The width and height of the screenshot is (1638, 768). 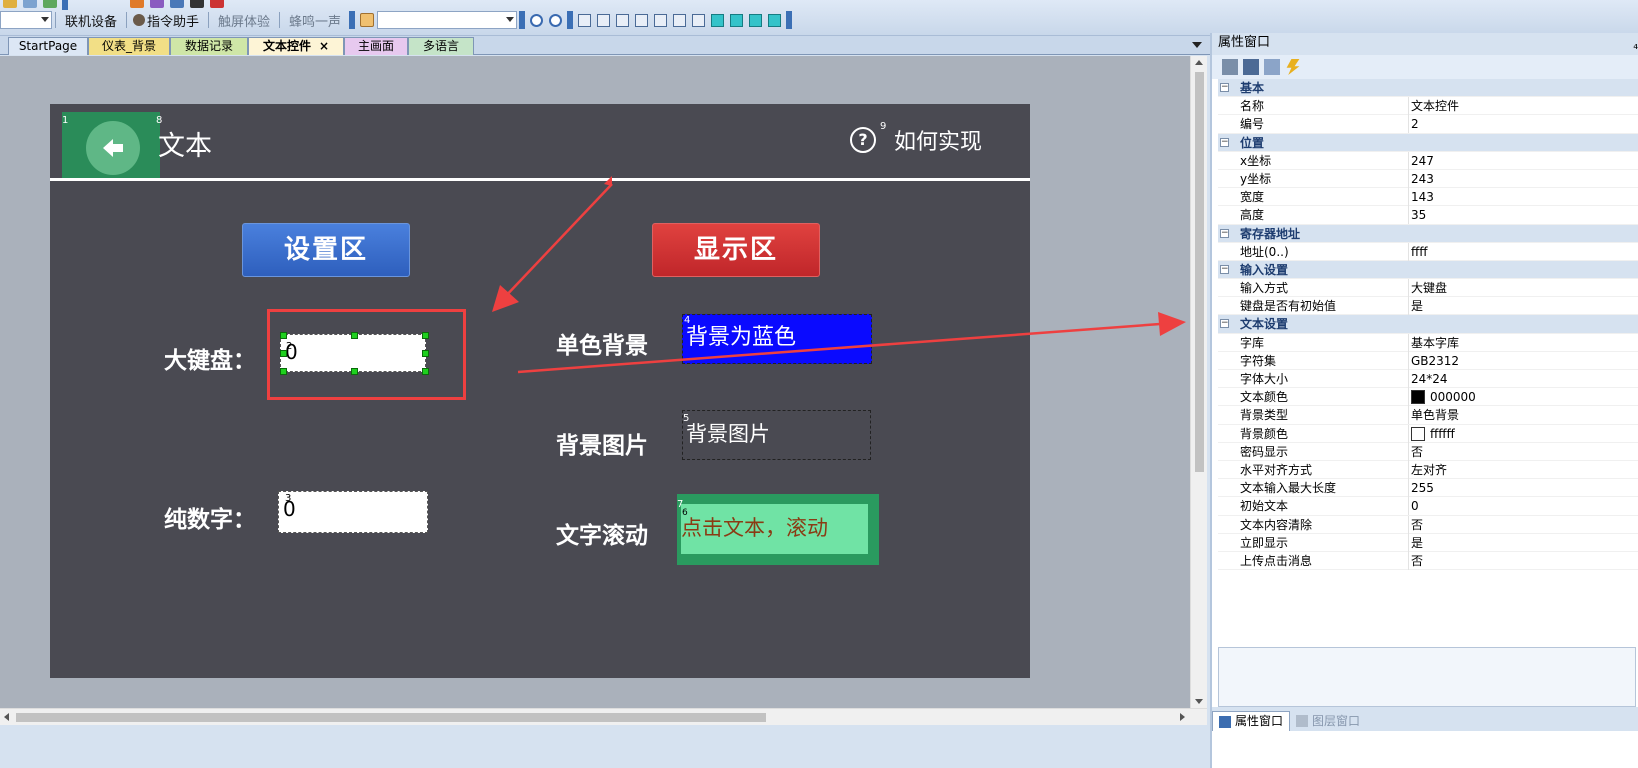 What do you see at coordinates (1433, 106) in the screenshot?
I see `property-value: 文本控件` at bounding box center [1433, 106].